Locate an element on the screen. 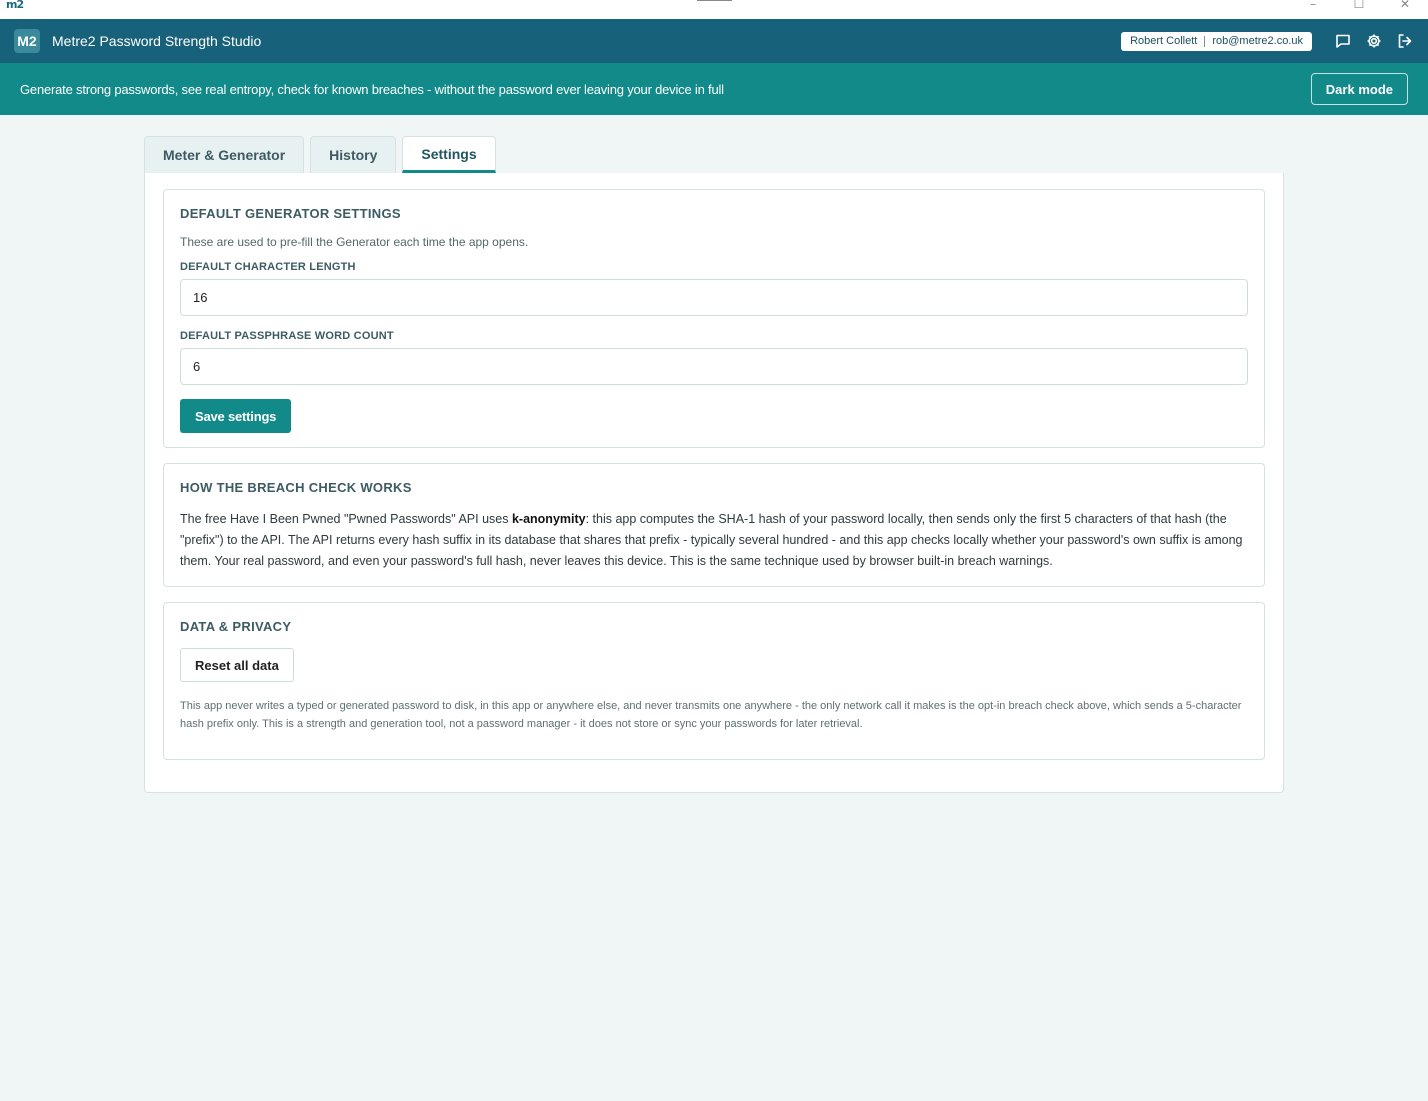  title-bar-handle is located at coordinates (714, 0).